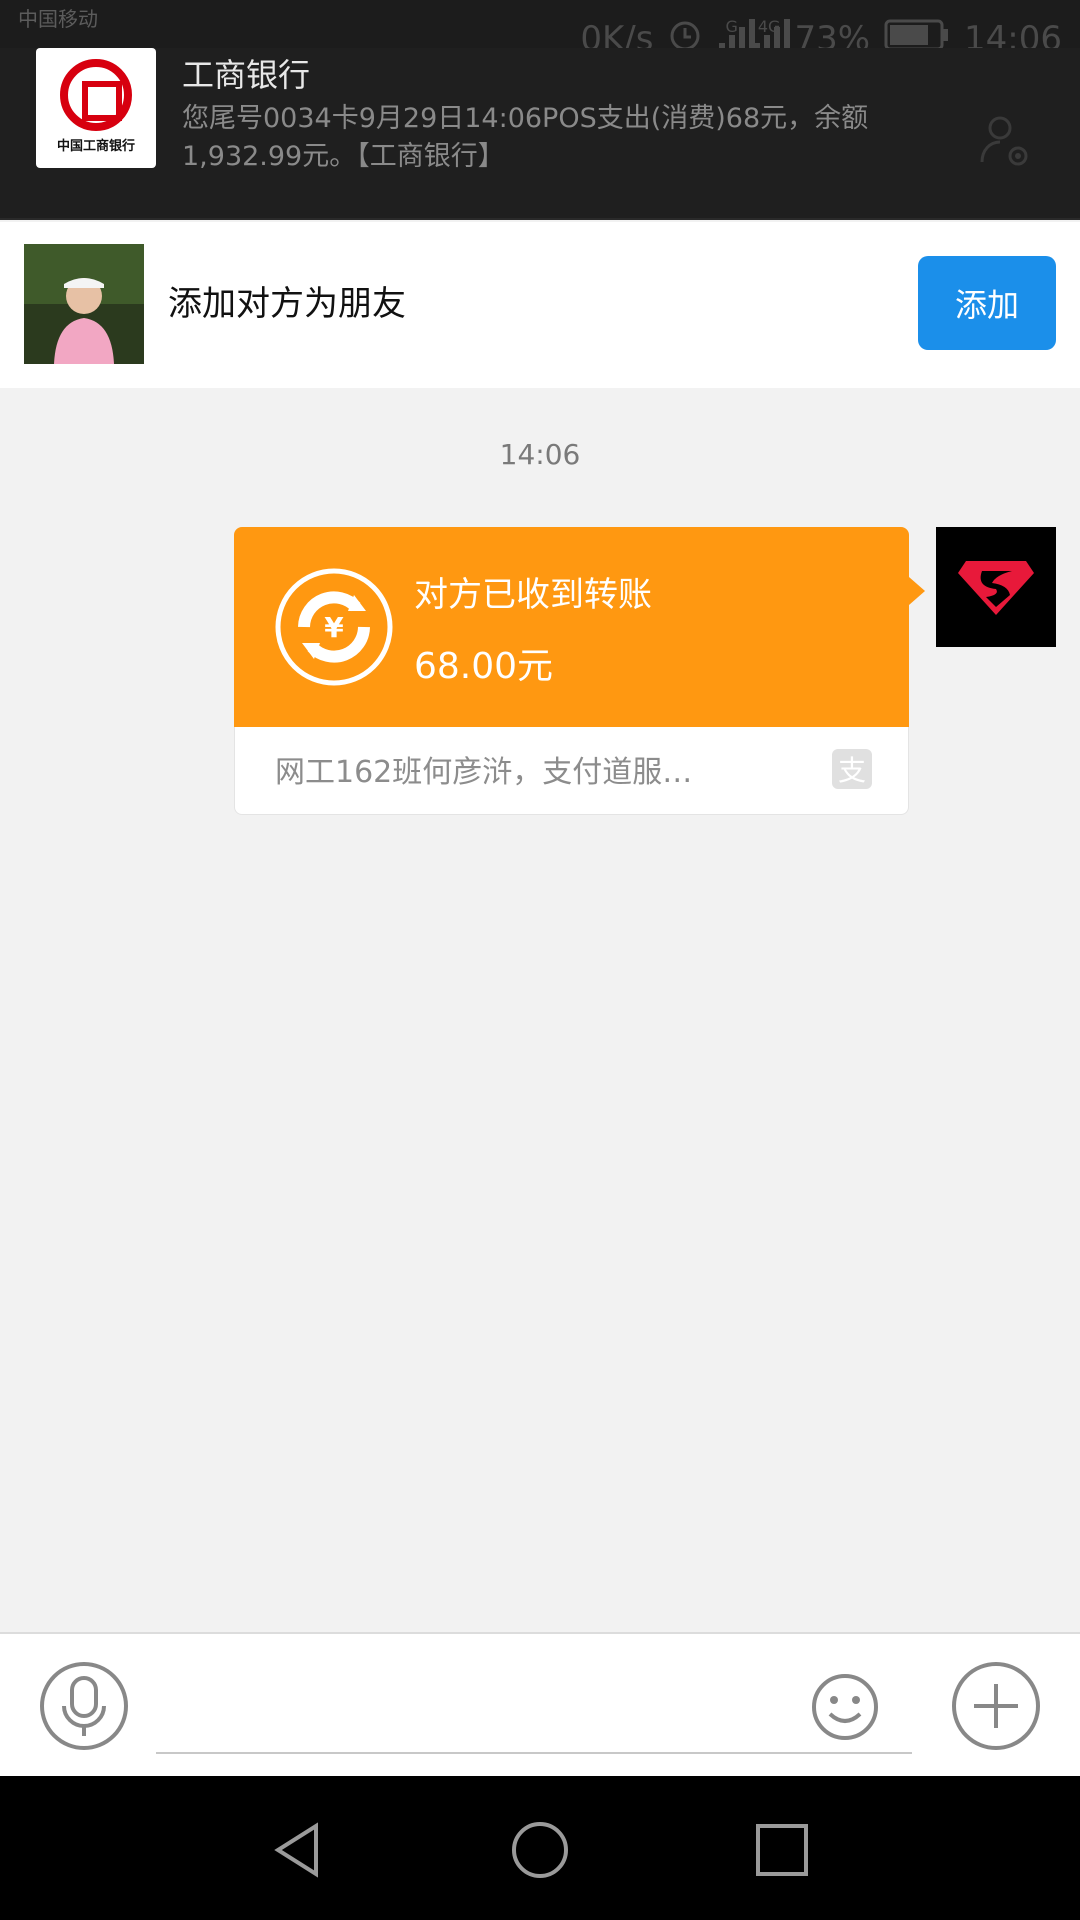 The width and height of the screenshot is (1080, 1920). What do you see at coordinates (246, 75) in the screenshot?
I see `notification-title: 工商银行` at bounding box center [246, 75].